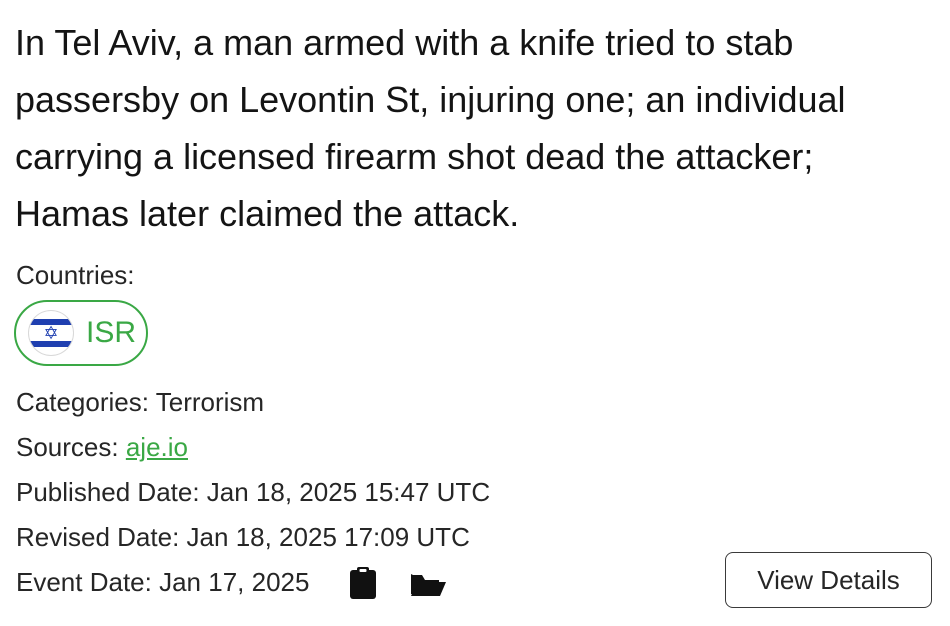 The height and width of the screenshot is (626, 950). I want to click on categories-row: Categories: Terrorism, so click(140, 402).